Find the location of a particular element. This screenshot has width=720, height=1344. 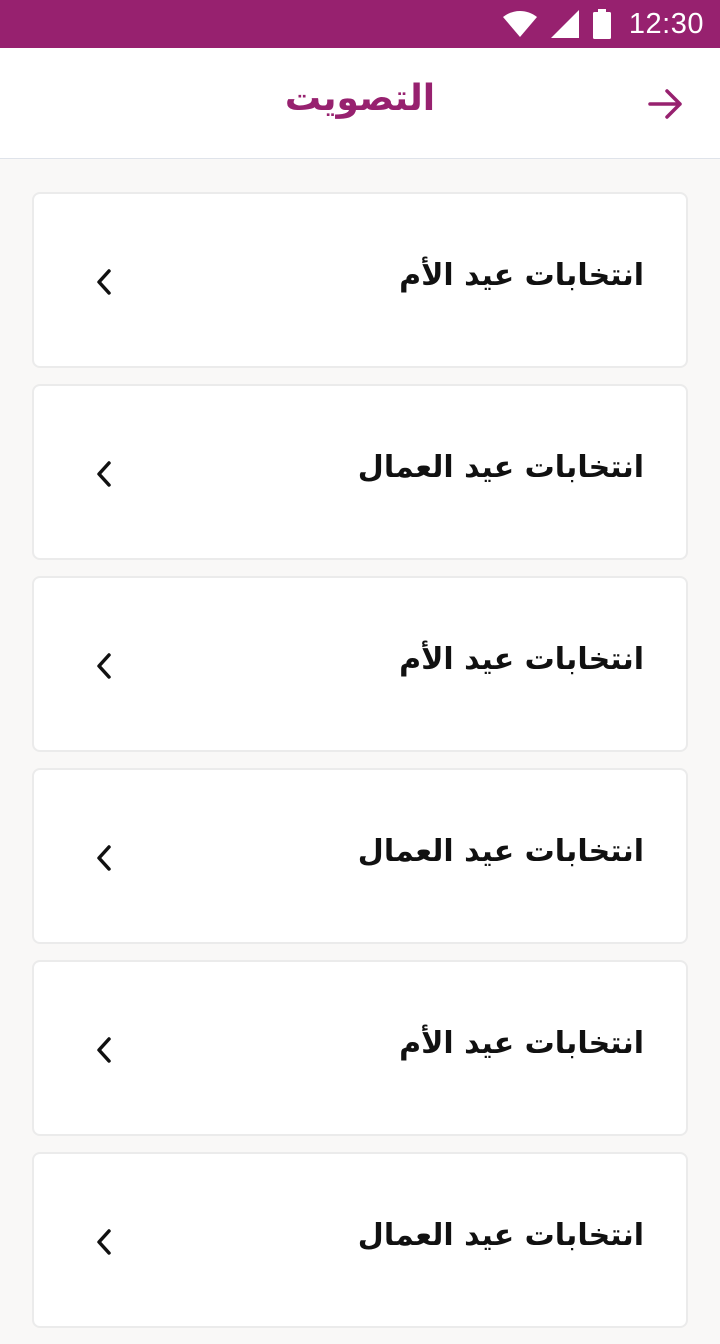

battery-icon is located at coordinates (601, 24).